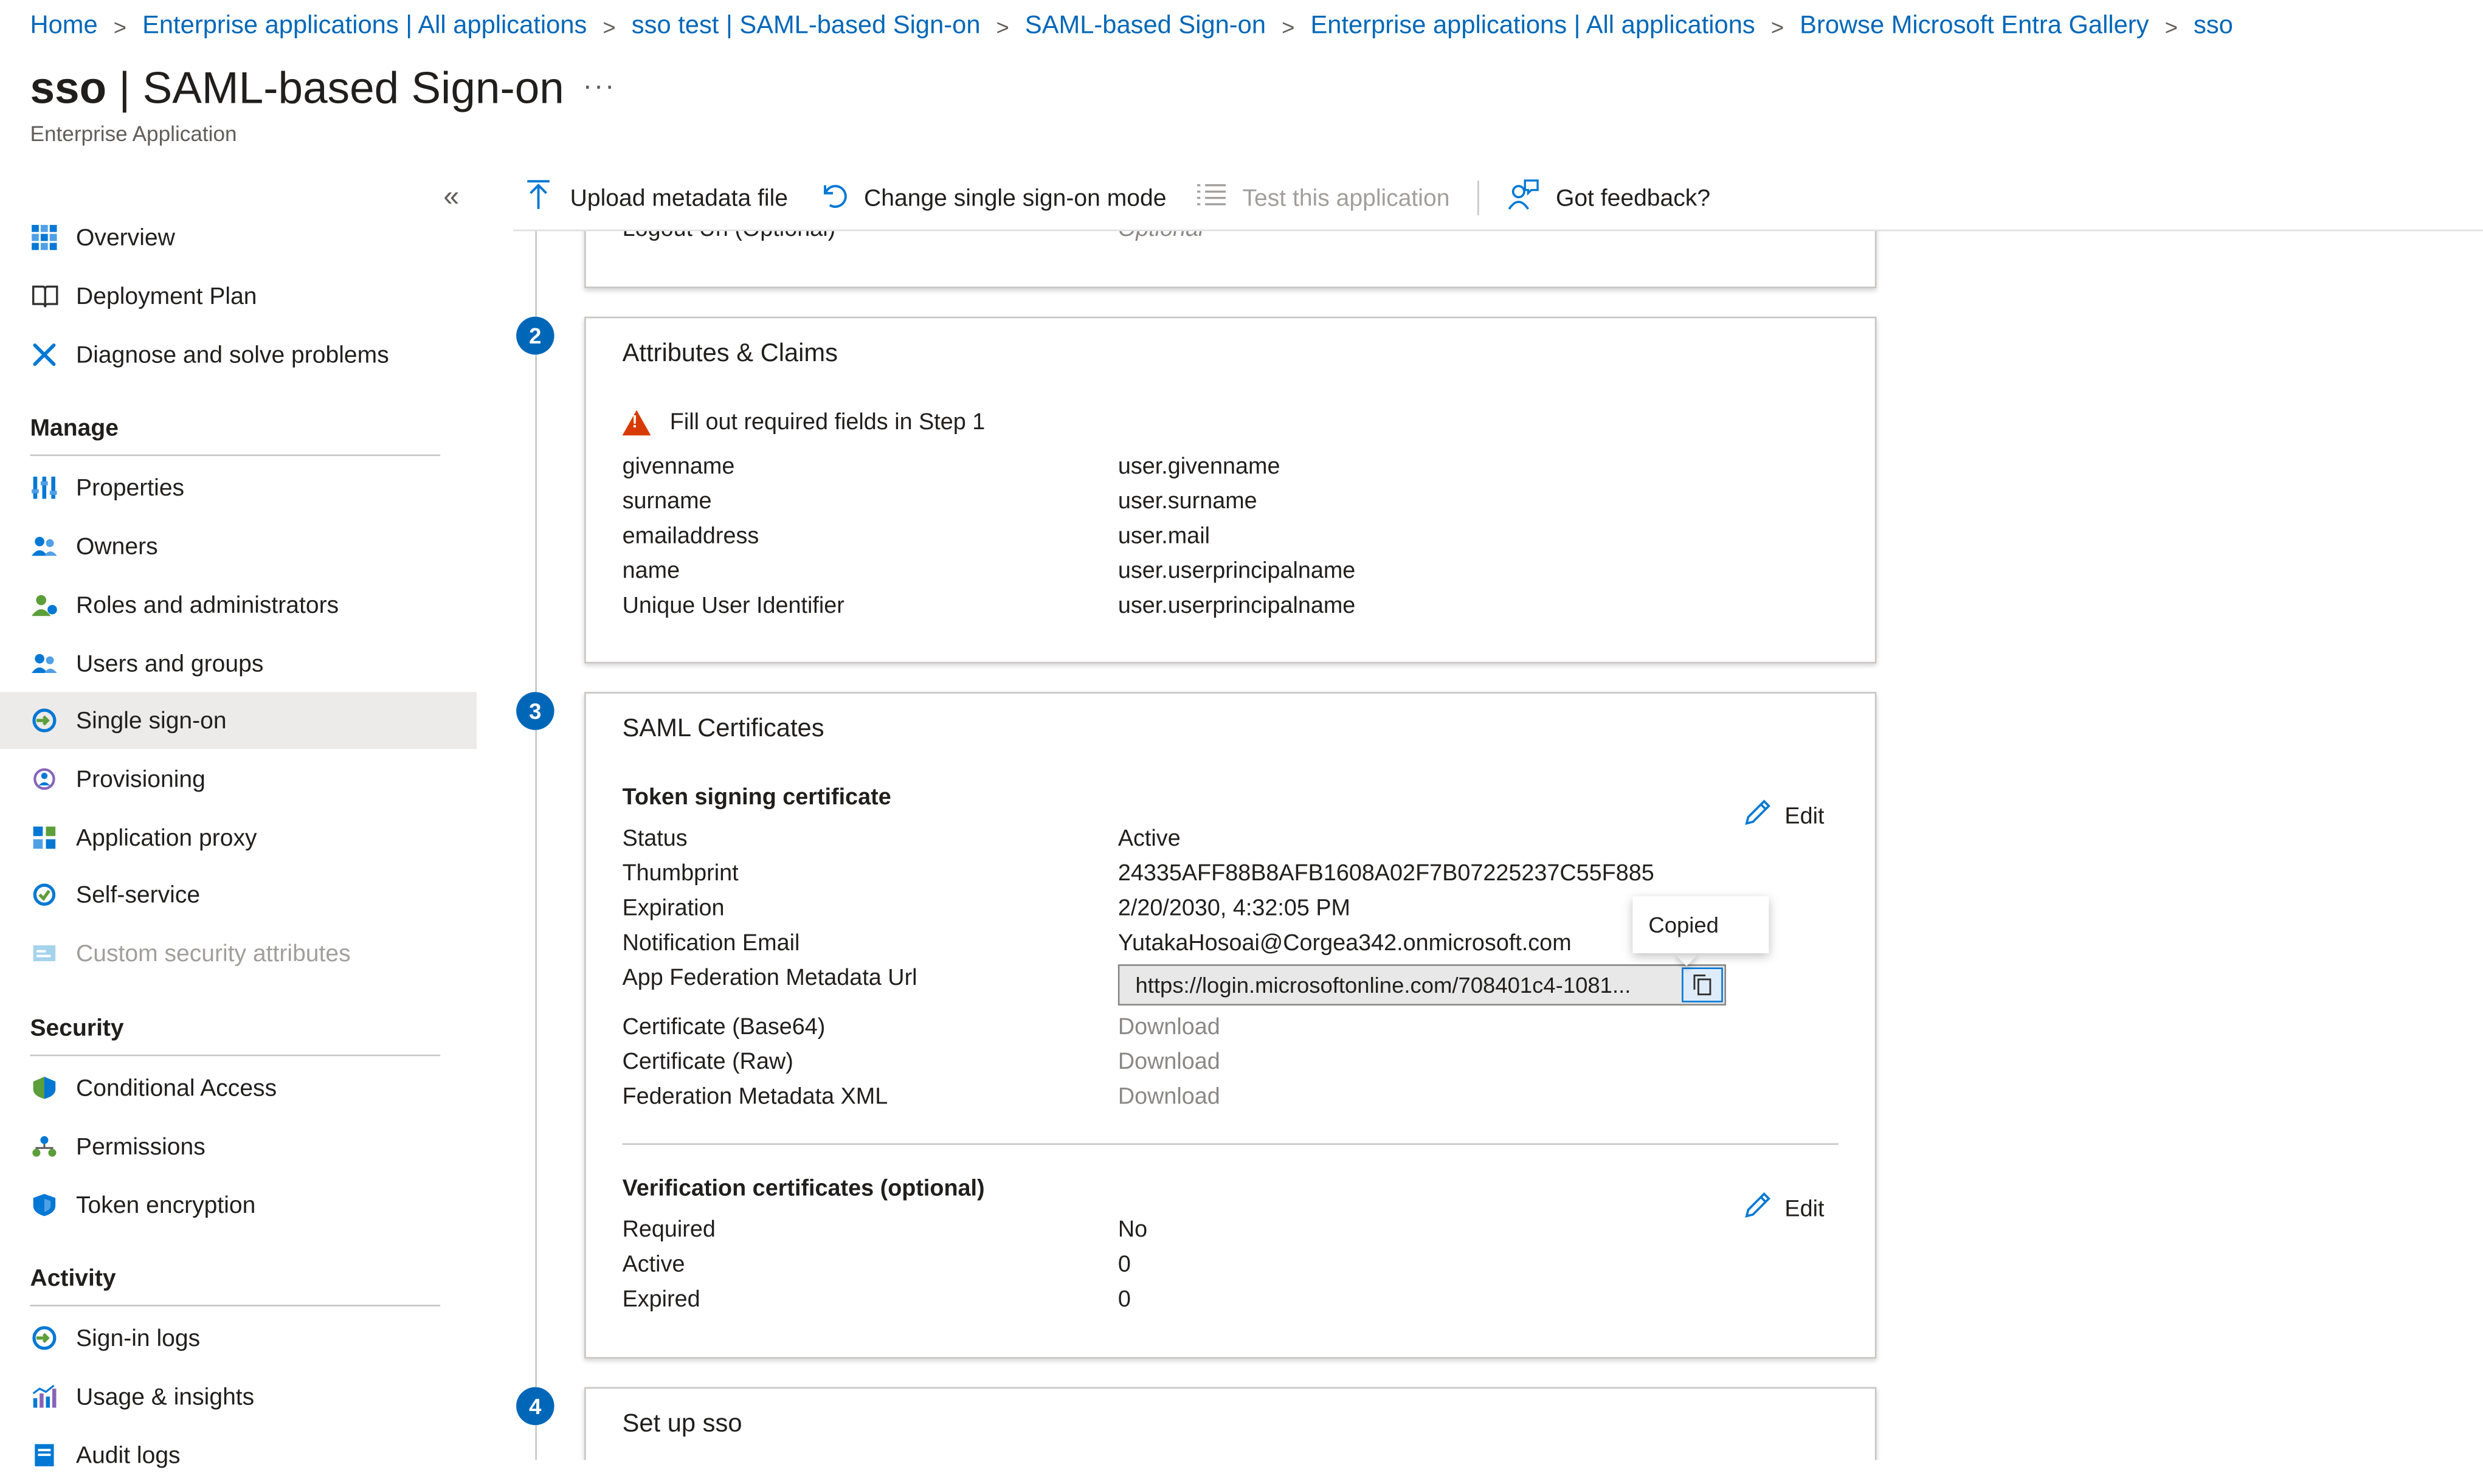 The image size is (2483, 1484). What do you see at coordinates (1479, 198) in the screenshot?
I see `toolbar-separator` at bounding box center [1479, 198].